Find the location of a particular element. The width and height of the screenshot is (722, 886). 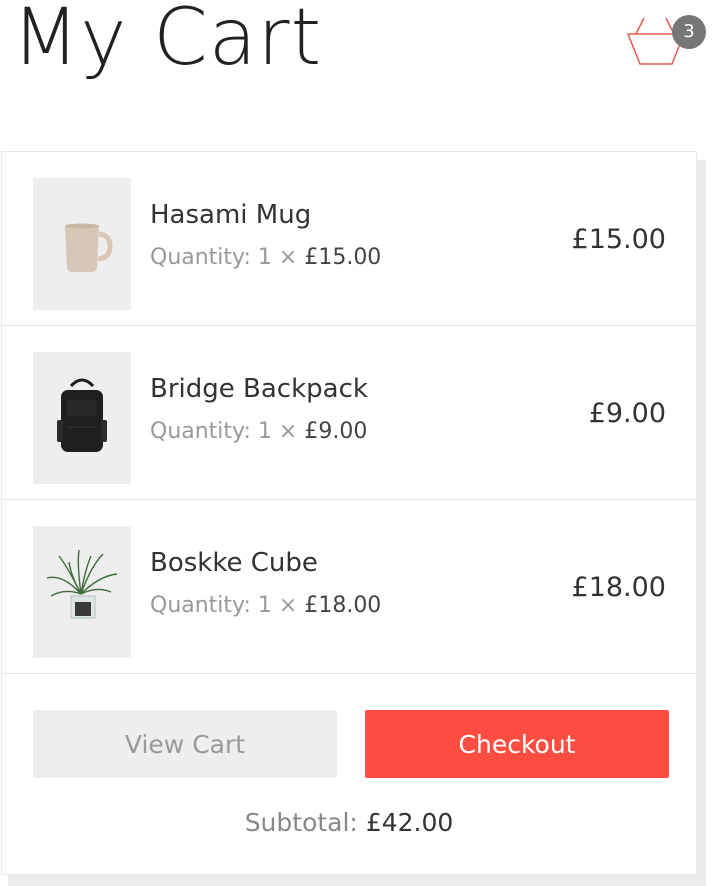

unit-price: £9.00 is located at coordinates (336, 431).